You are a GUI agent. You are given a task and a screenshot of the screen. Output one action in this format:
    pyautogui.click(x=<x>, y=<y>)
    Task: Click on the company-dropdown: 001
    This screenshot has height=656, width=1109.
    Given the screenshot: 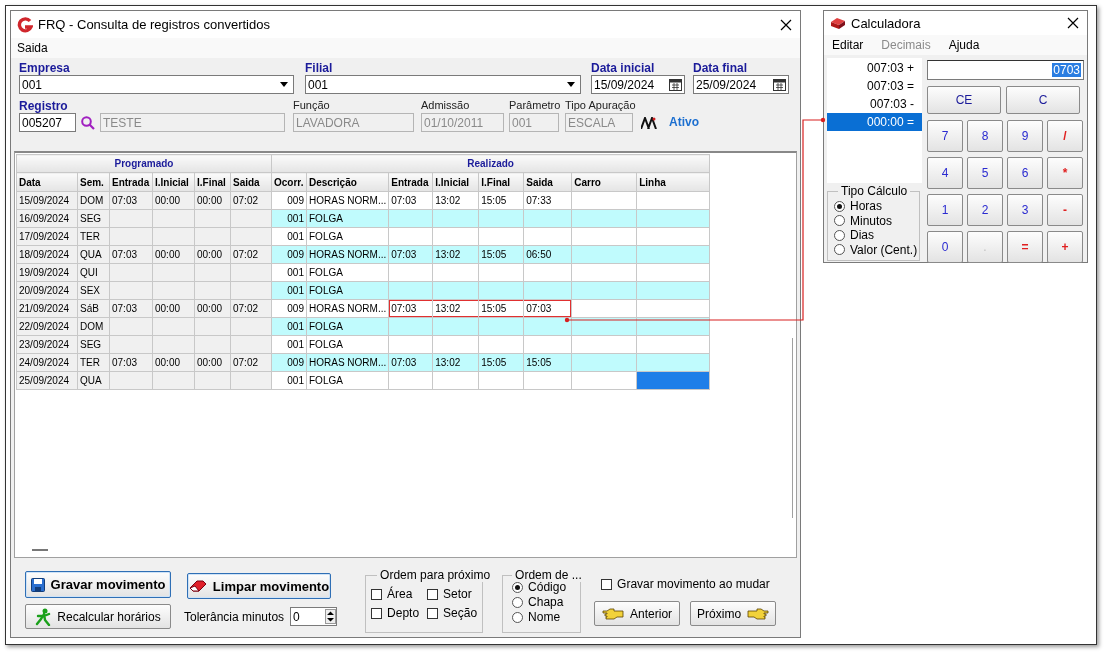 What is the action you would take?
    pyautogui.click(x=156, y=84)
    